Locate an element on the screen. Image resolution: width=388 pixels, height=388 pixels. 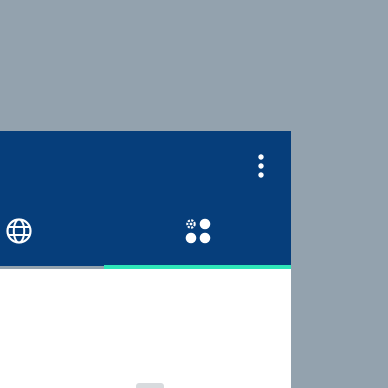
globe-icon is located at coordinates (19, 233).